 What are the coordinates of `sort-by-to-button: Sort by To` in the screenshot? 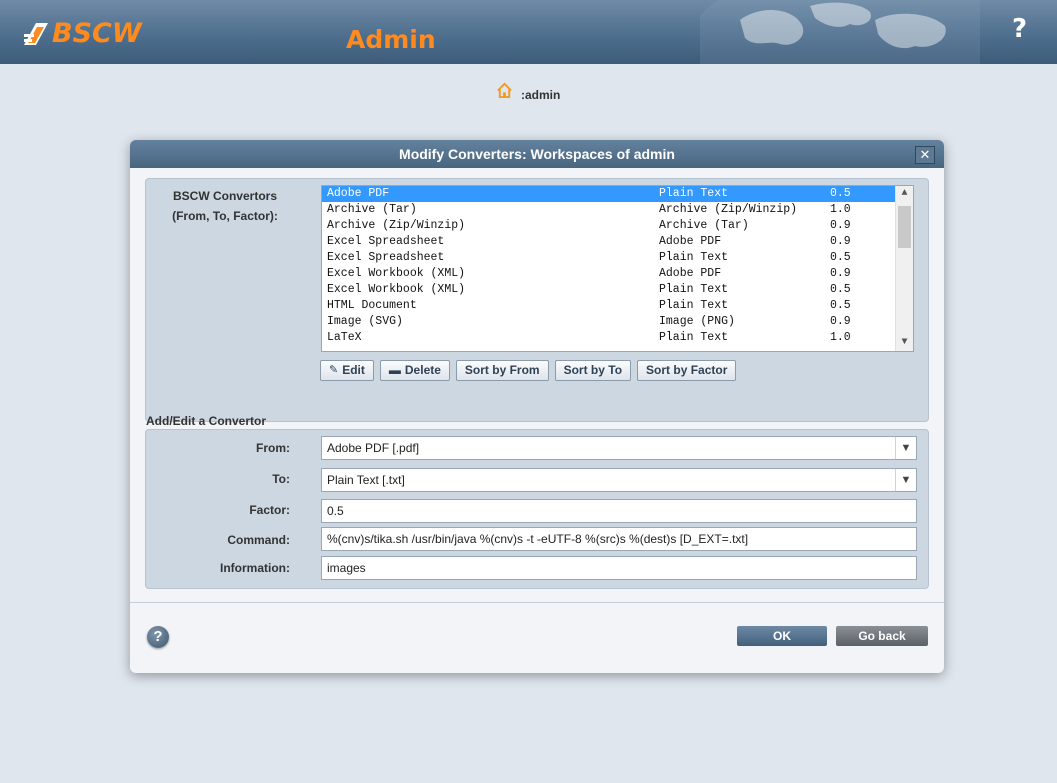 It's located at (593, 370).